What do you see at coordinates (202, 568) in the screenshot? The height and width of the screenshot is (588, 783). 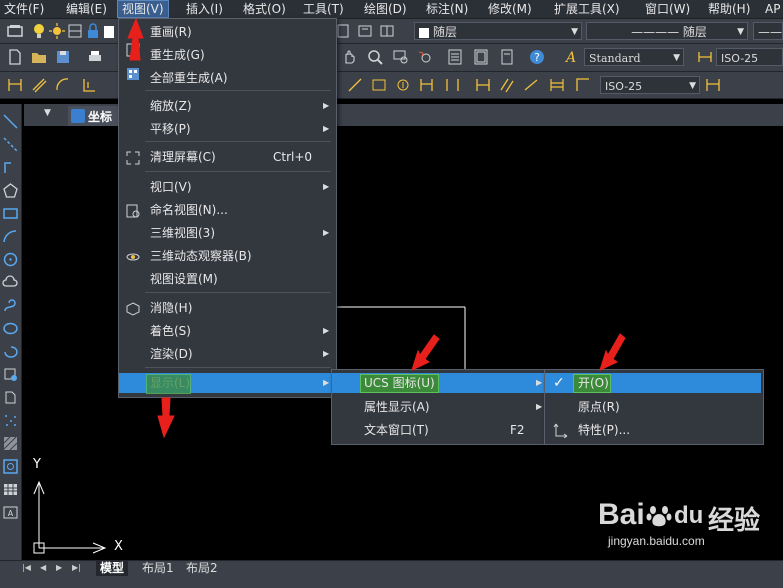 I see `tab-layout2: 布局2` at bounding box center [202, 568].